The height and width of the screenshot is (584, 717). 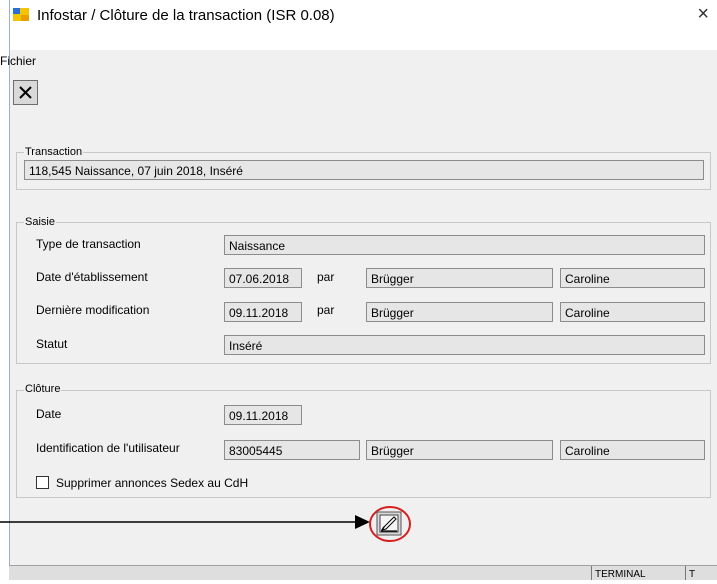 I want to click on signature-pen-icon, so click(x=390, y=524).